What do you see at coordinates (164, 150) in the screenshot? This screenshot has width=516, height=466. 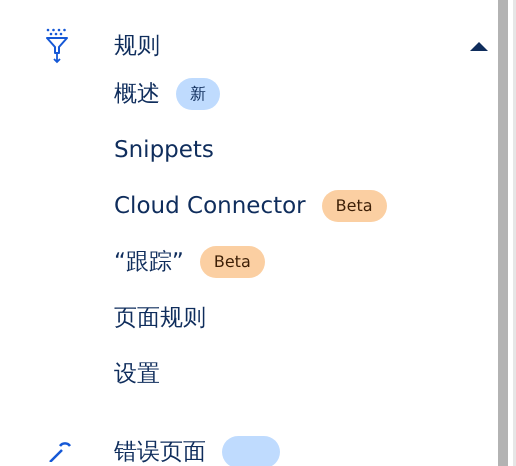 I see `menu-item: Snippets` at bounding box center [164, 150].